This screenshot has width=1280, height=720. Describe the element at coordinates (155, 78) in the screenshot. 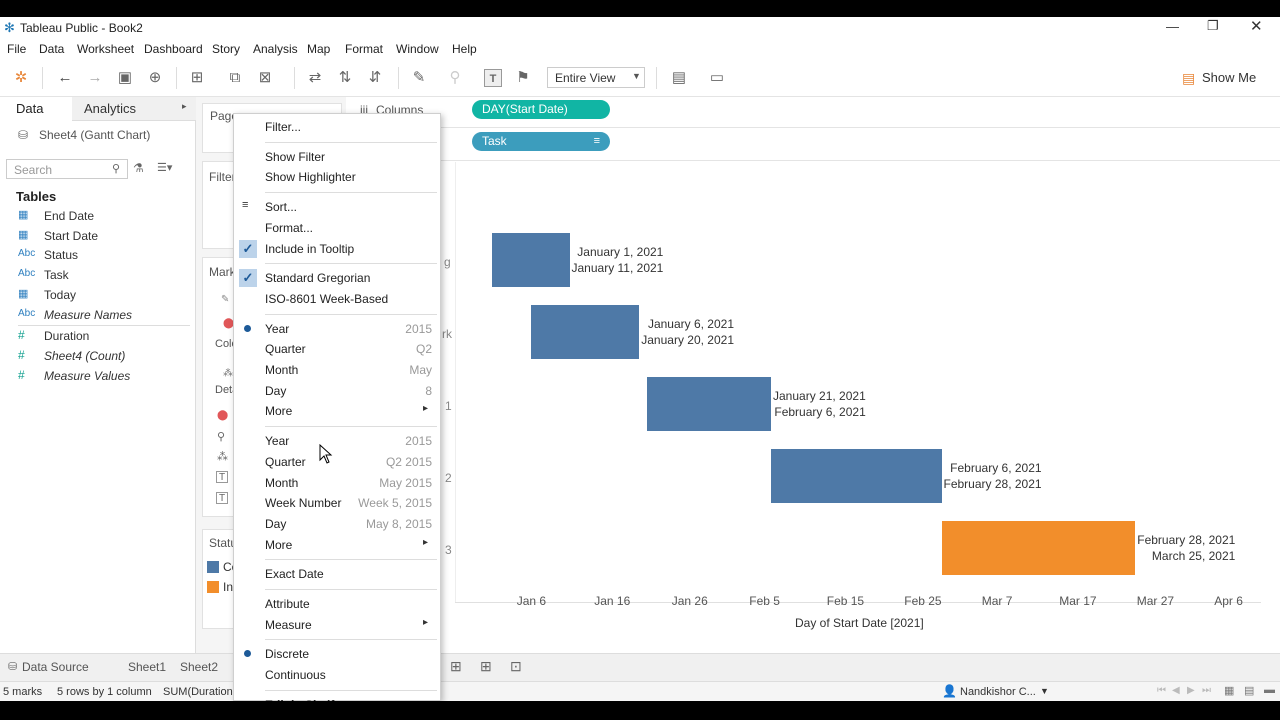

I see `new-datasource-icon: ⊕` at that location.